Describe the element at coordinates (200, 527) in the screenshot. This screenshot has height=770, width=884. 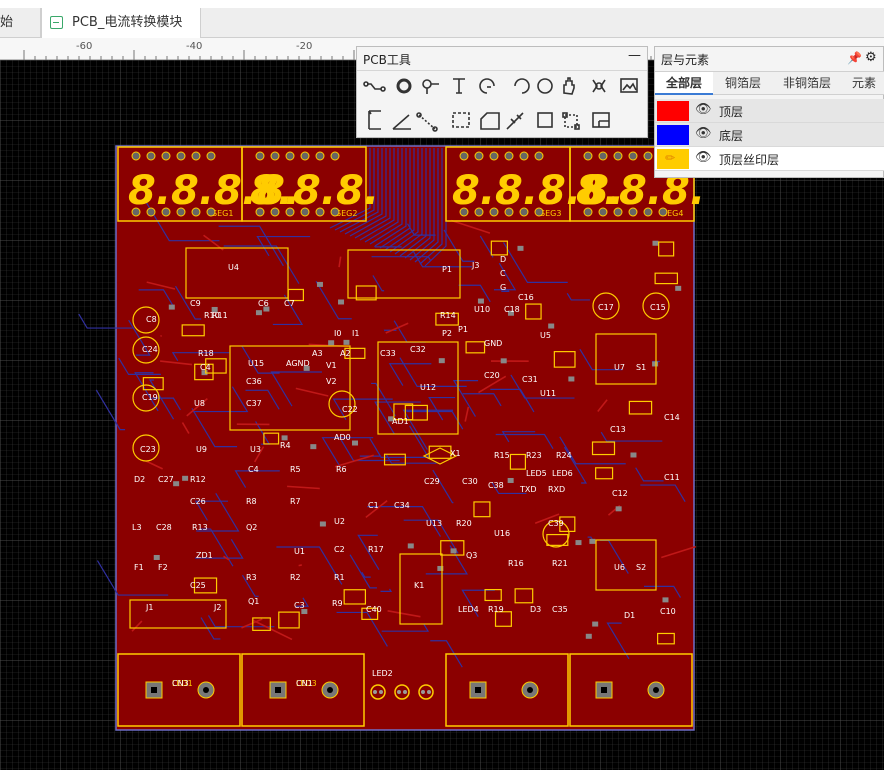
I see `silk-label: R13` at that location.